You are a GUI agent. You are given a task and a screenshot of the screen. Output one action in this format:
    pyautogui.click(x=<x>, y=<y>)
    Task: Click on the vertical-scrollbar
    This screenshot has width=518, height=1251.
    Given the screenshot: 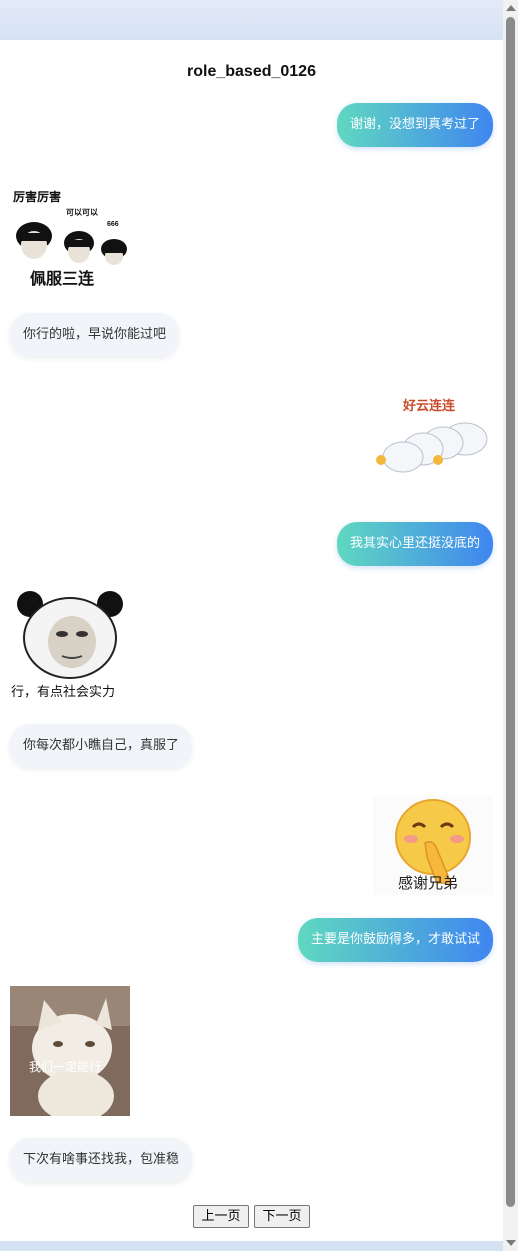 What is the action you would take?
    pyautogui.click(x=510, y=625)
    